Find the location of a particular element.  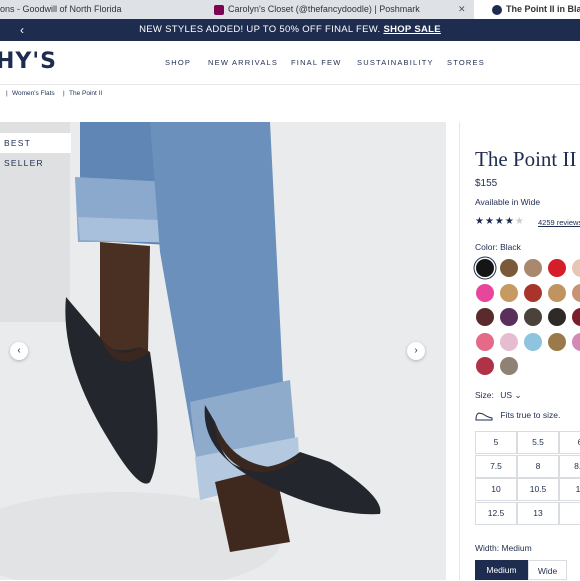

browser-tab-rothys: The Point II in Black | is located at coordinates (527, 9).